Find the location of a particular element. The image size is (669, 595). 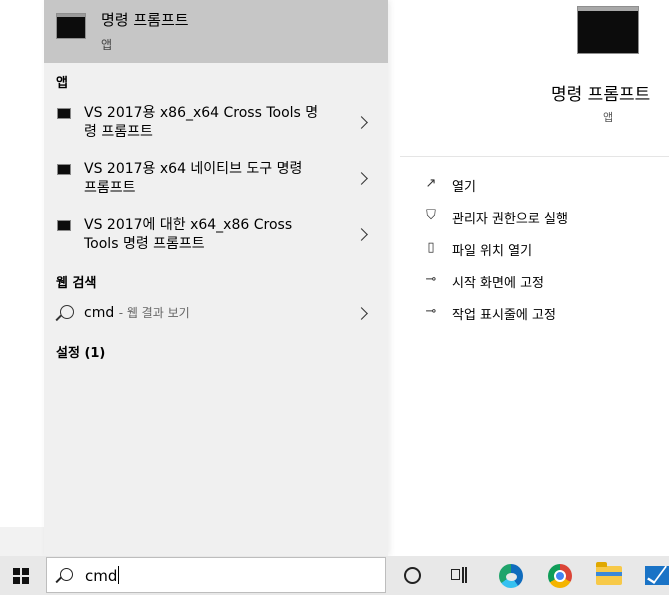

detail-title: 명령 프롬프트 is located at coordinates (601, 95).